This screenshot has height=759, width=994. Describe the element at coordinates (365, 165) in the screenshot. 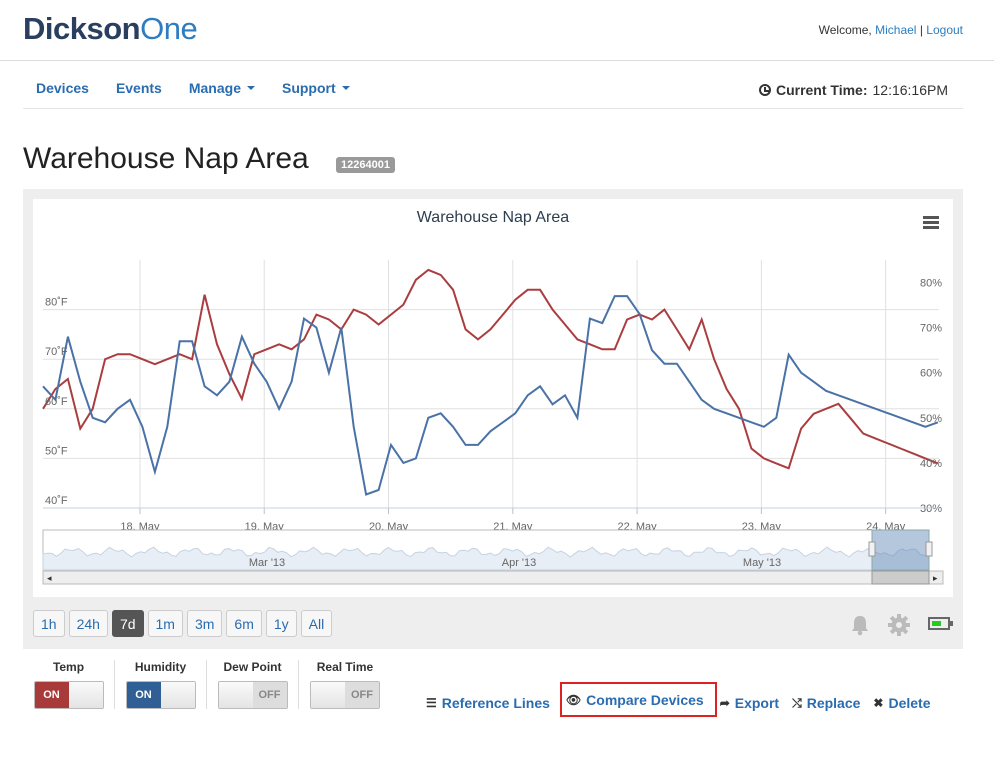

I see `device-id-badge: 12264001` at that location.